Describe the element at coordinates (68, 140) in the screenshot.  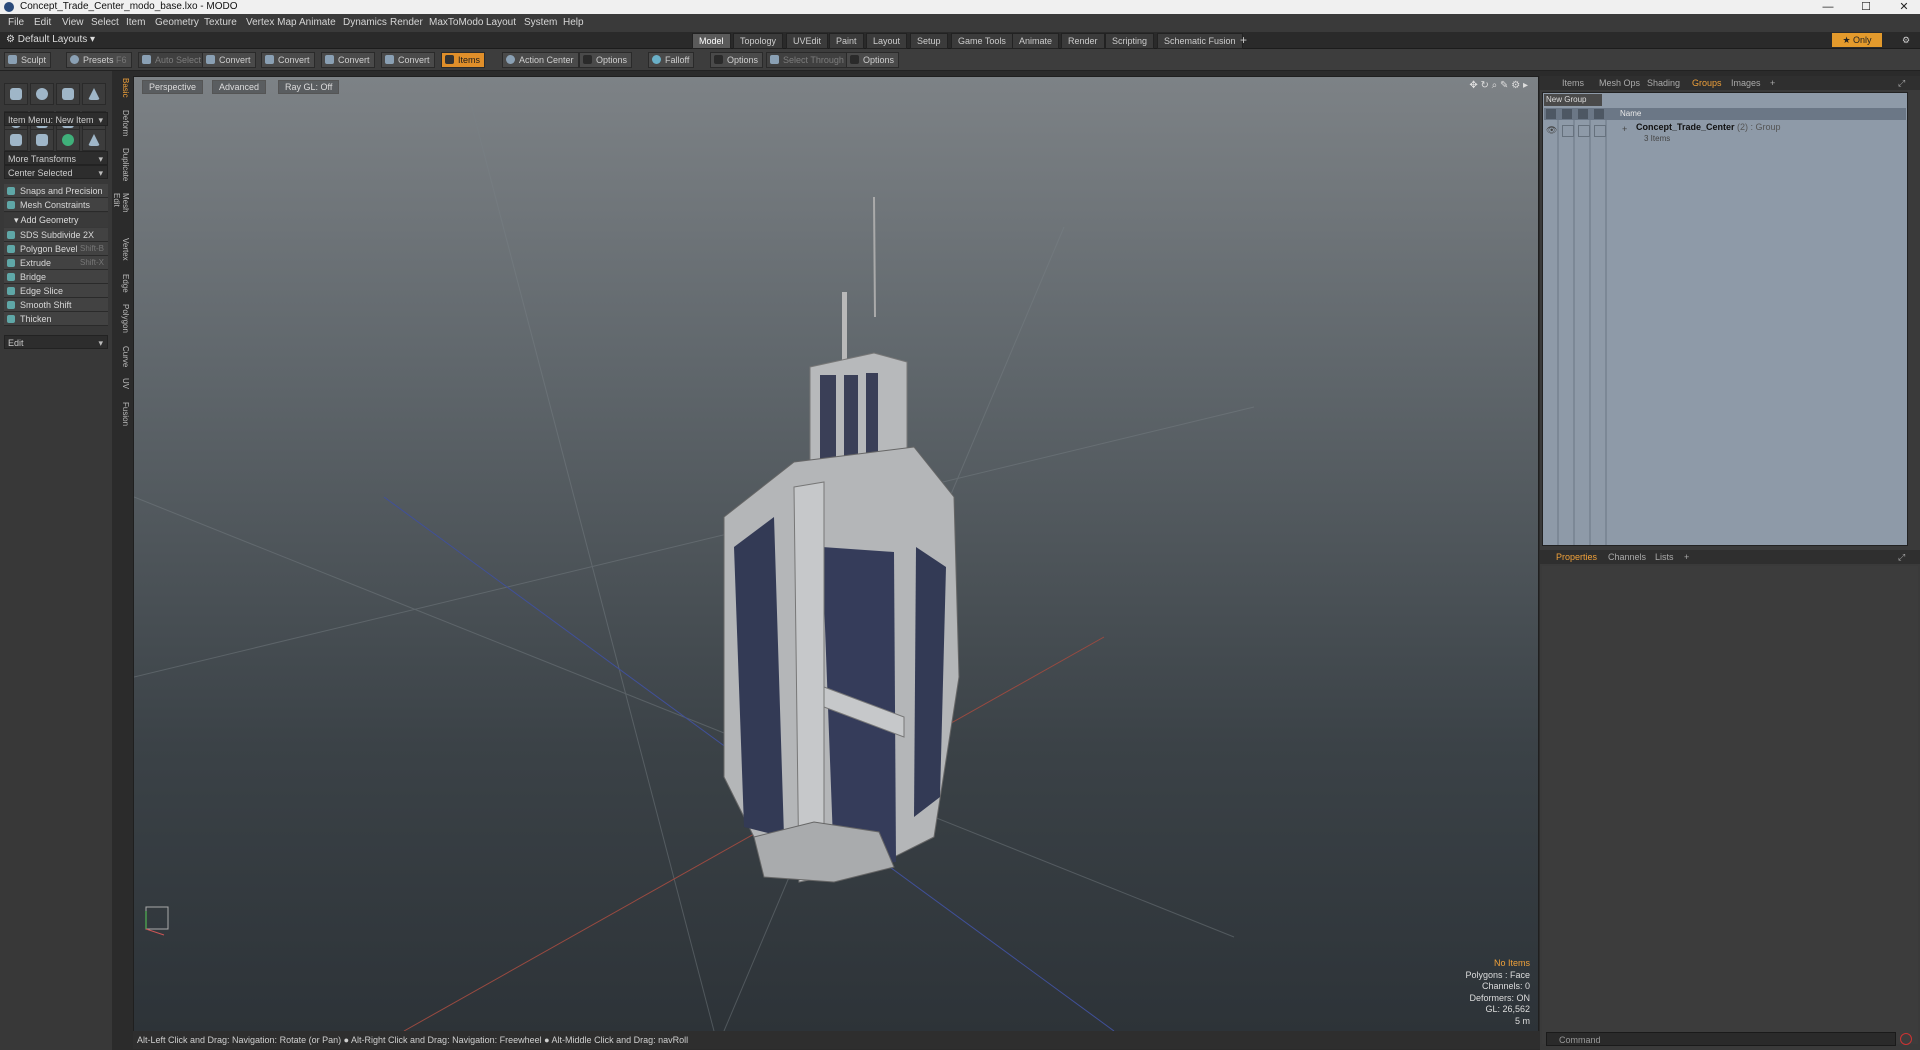
I see `rotate-tool-button` at that location.